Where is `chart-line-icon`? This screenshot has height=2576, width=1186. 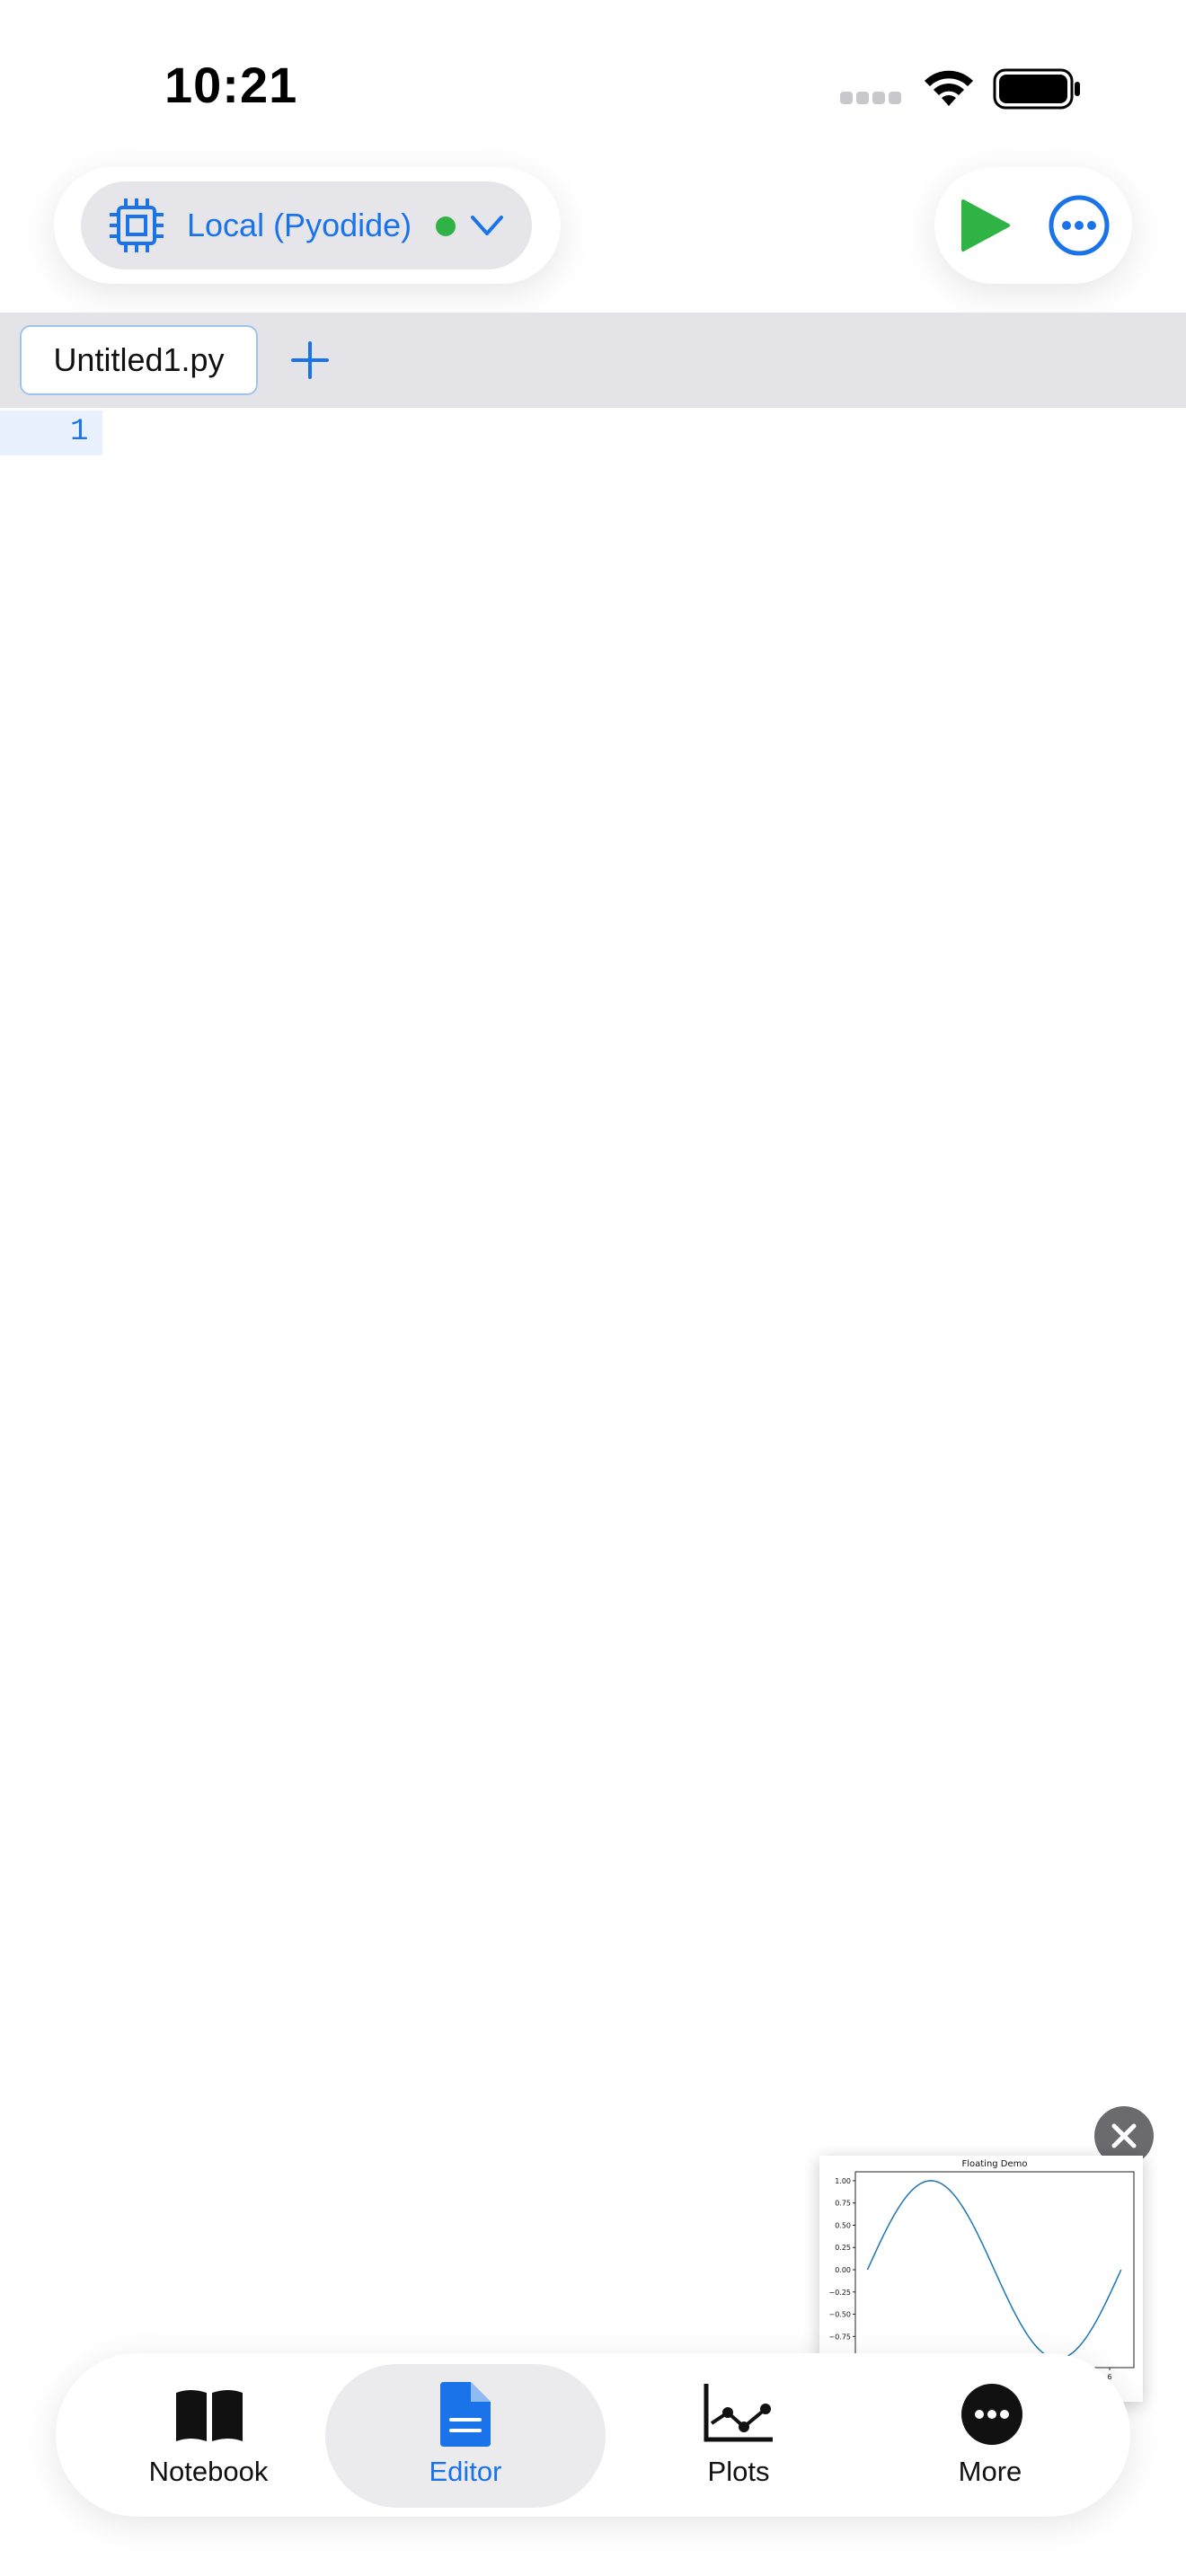
chart-line-icon is located at coordinates (738, 2413).